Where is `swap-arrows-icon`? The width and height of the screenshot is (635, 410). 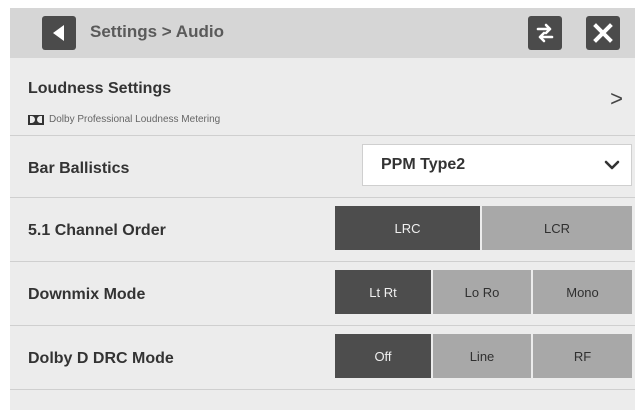
swap-arrows-icon is located at coordinates (545, 33).